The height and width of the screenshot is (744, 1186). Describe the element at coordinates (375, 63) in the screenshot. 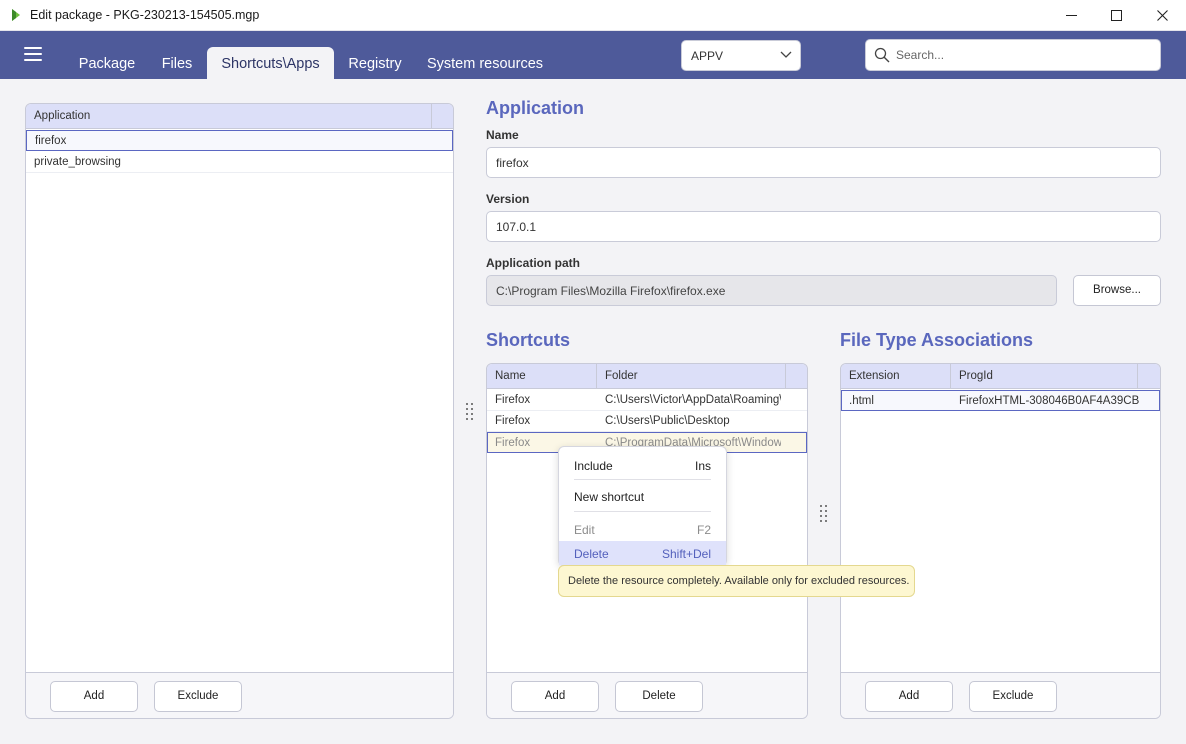

I see `tab-registry: Registry` at that location.